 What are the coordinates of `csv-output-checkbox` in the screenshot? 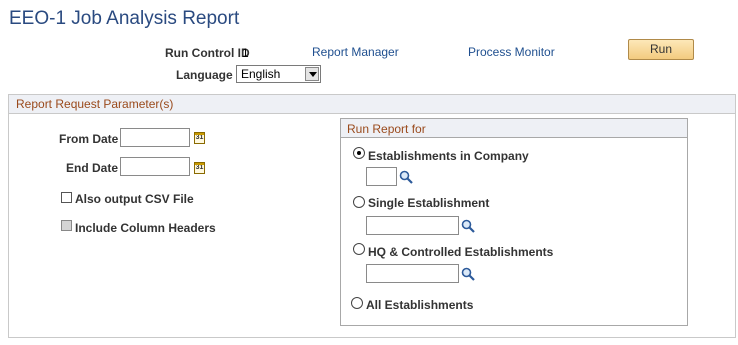 It's located at (66, 197).